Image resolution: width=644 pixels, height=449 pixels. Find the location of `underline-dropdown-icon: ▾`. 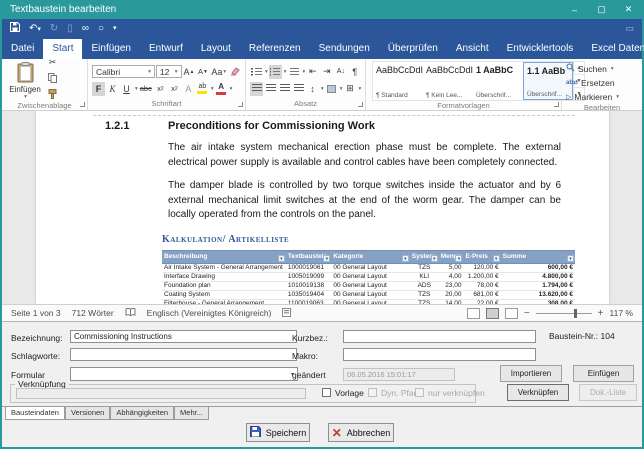

underline-dropdown-icon: ▾ is located at coordinates (136, 89).